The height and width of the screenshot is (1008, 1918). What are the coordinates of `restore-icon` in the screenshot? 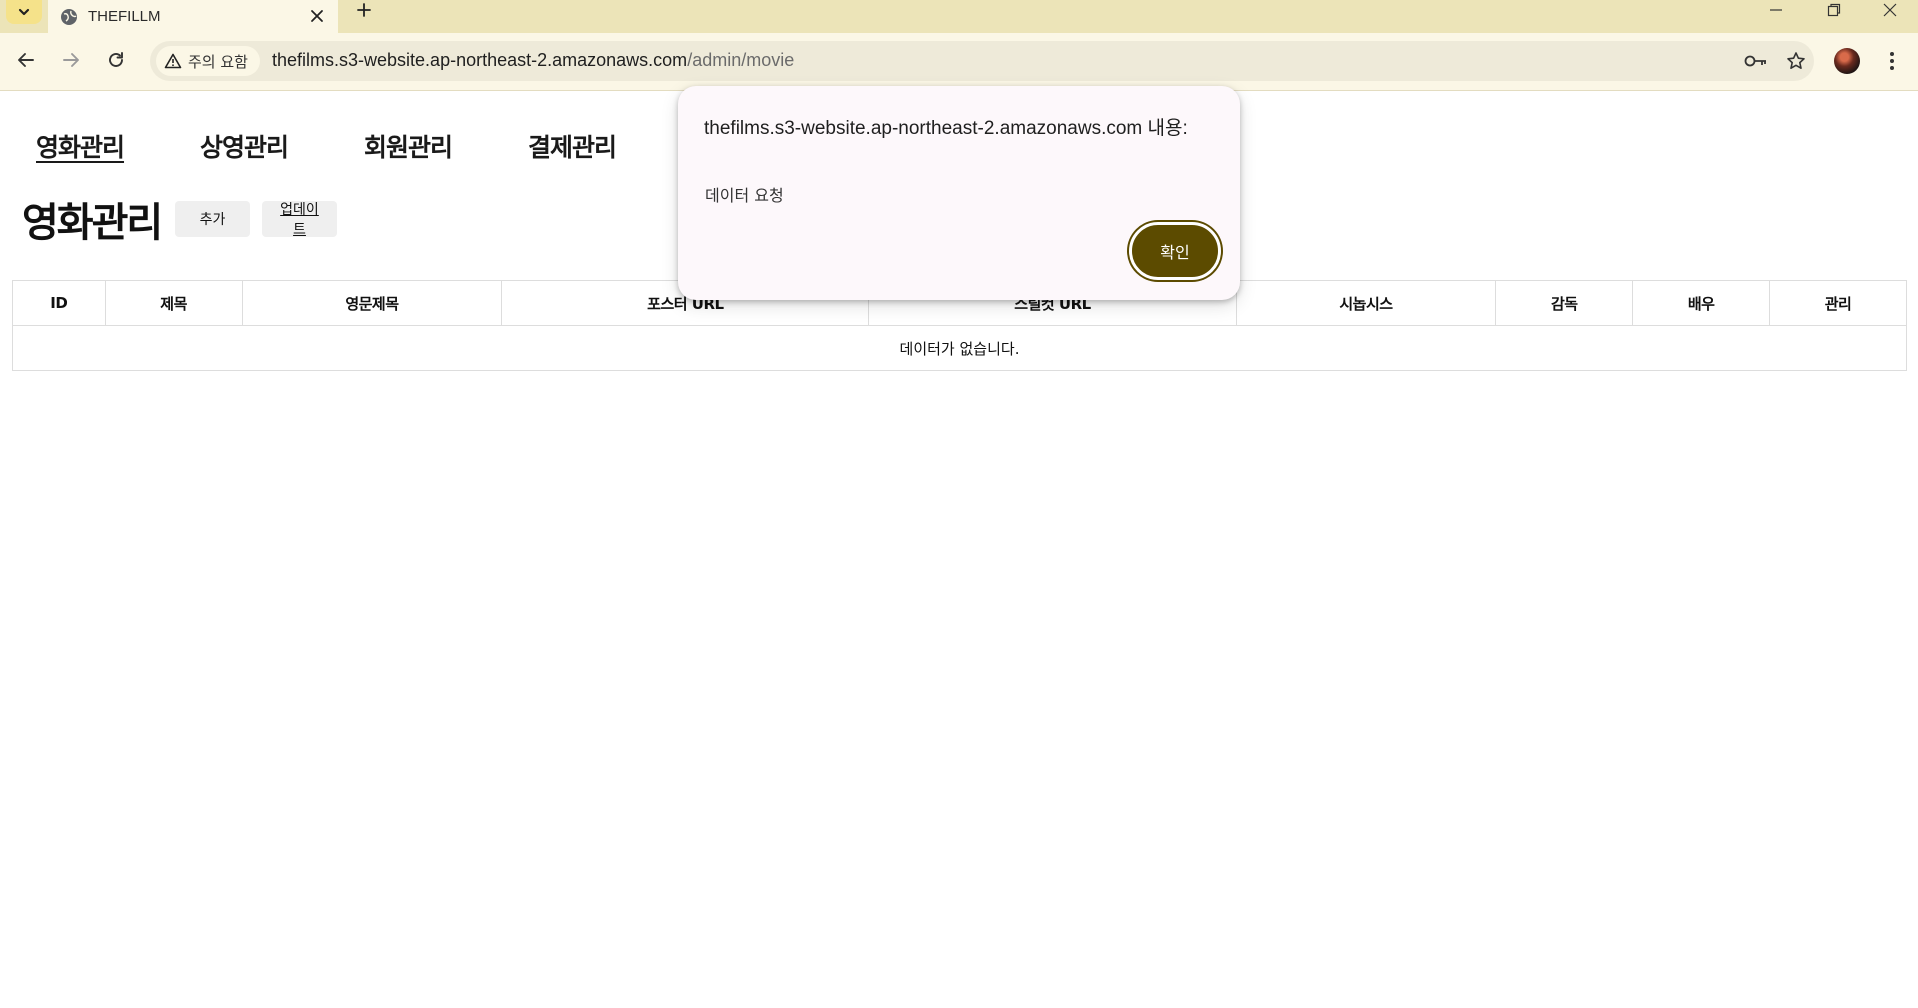 It's located at (1834, 10).